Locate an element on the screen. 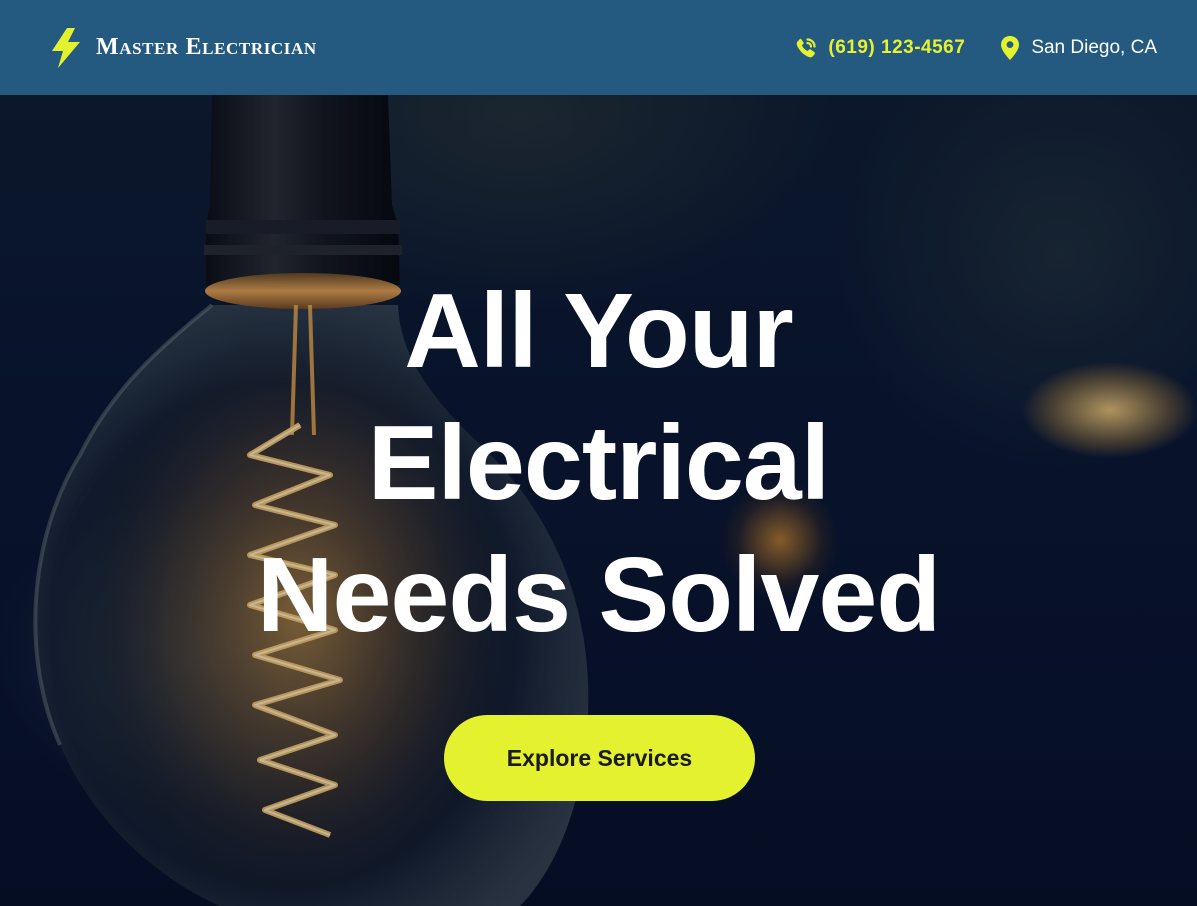 The height and width of the screenshot is (906, 1197). brand-logo-link: Master Electrician is located at coordinates (182, 48).